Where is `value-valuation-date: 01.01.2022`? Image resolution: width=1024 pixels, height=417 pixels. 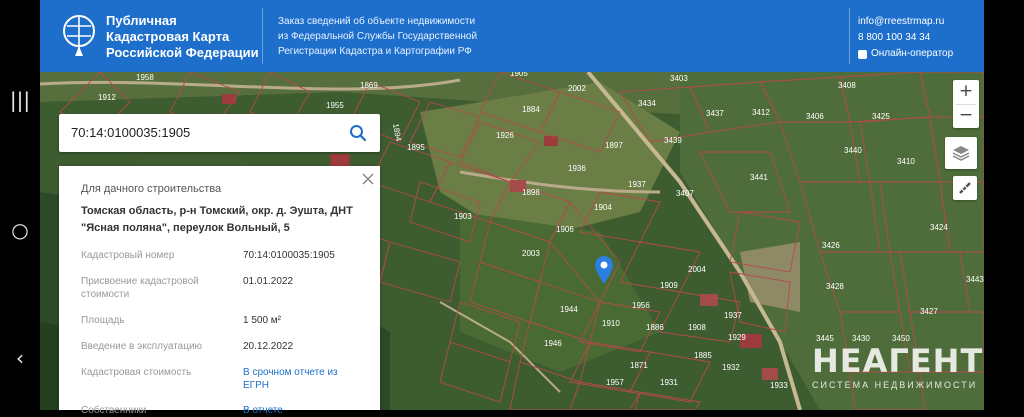
value-valuation-date: 01.01.2022 is located at coordinates (268, 281).